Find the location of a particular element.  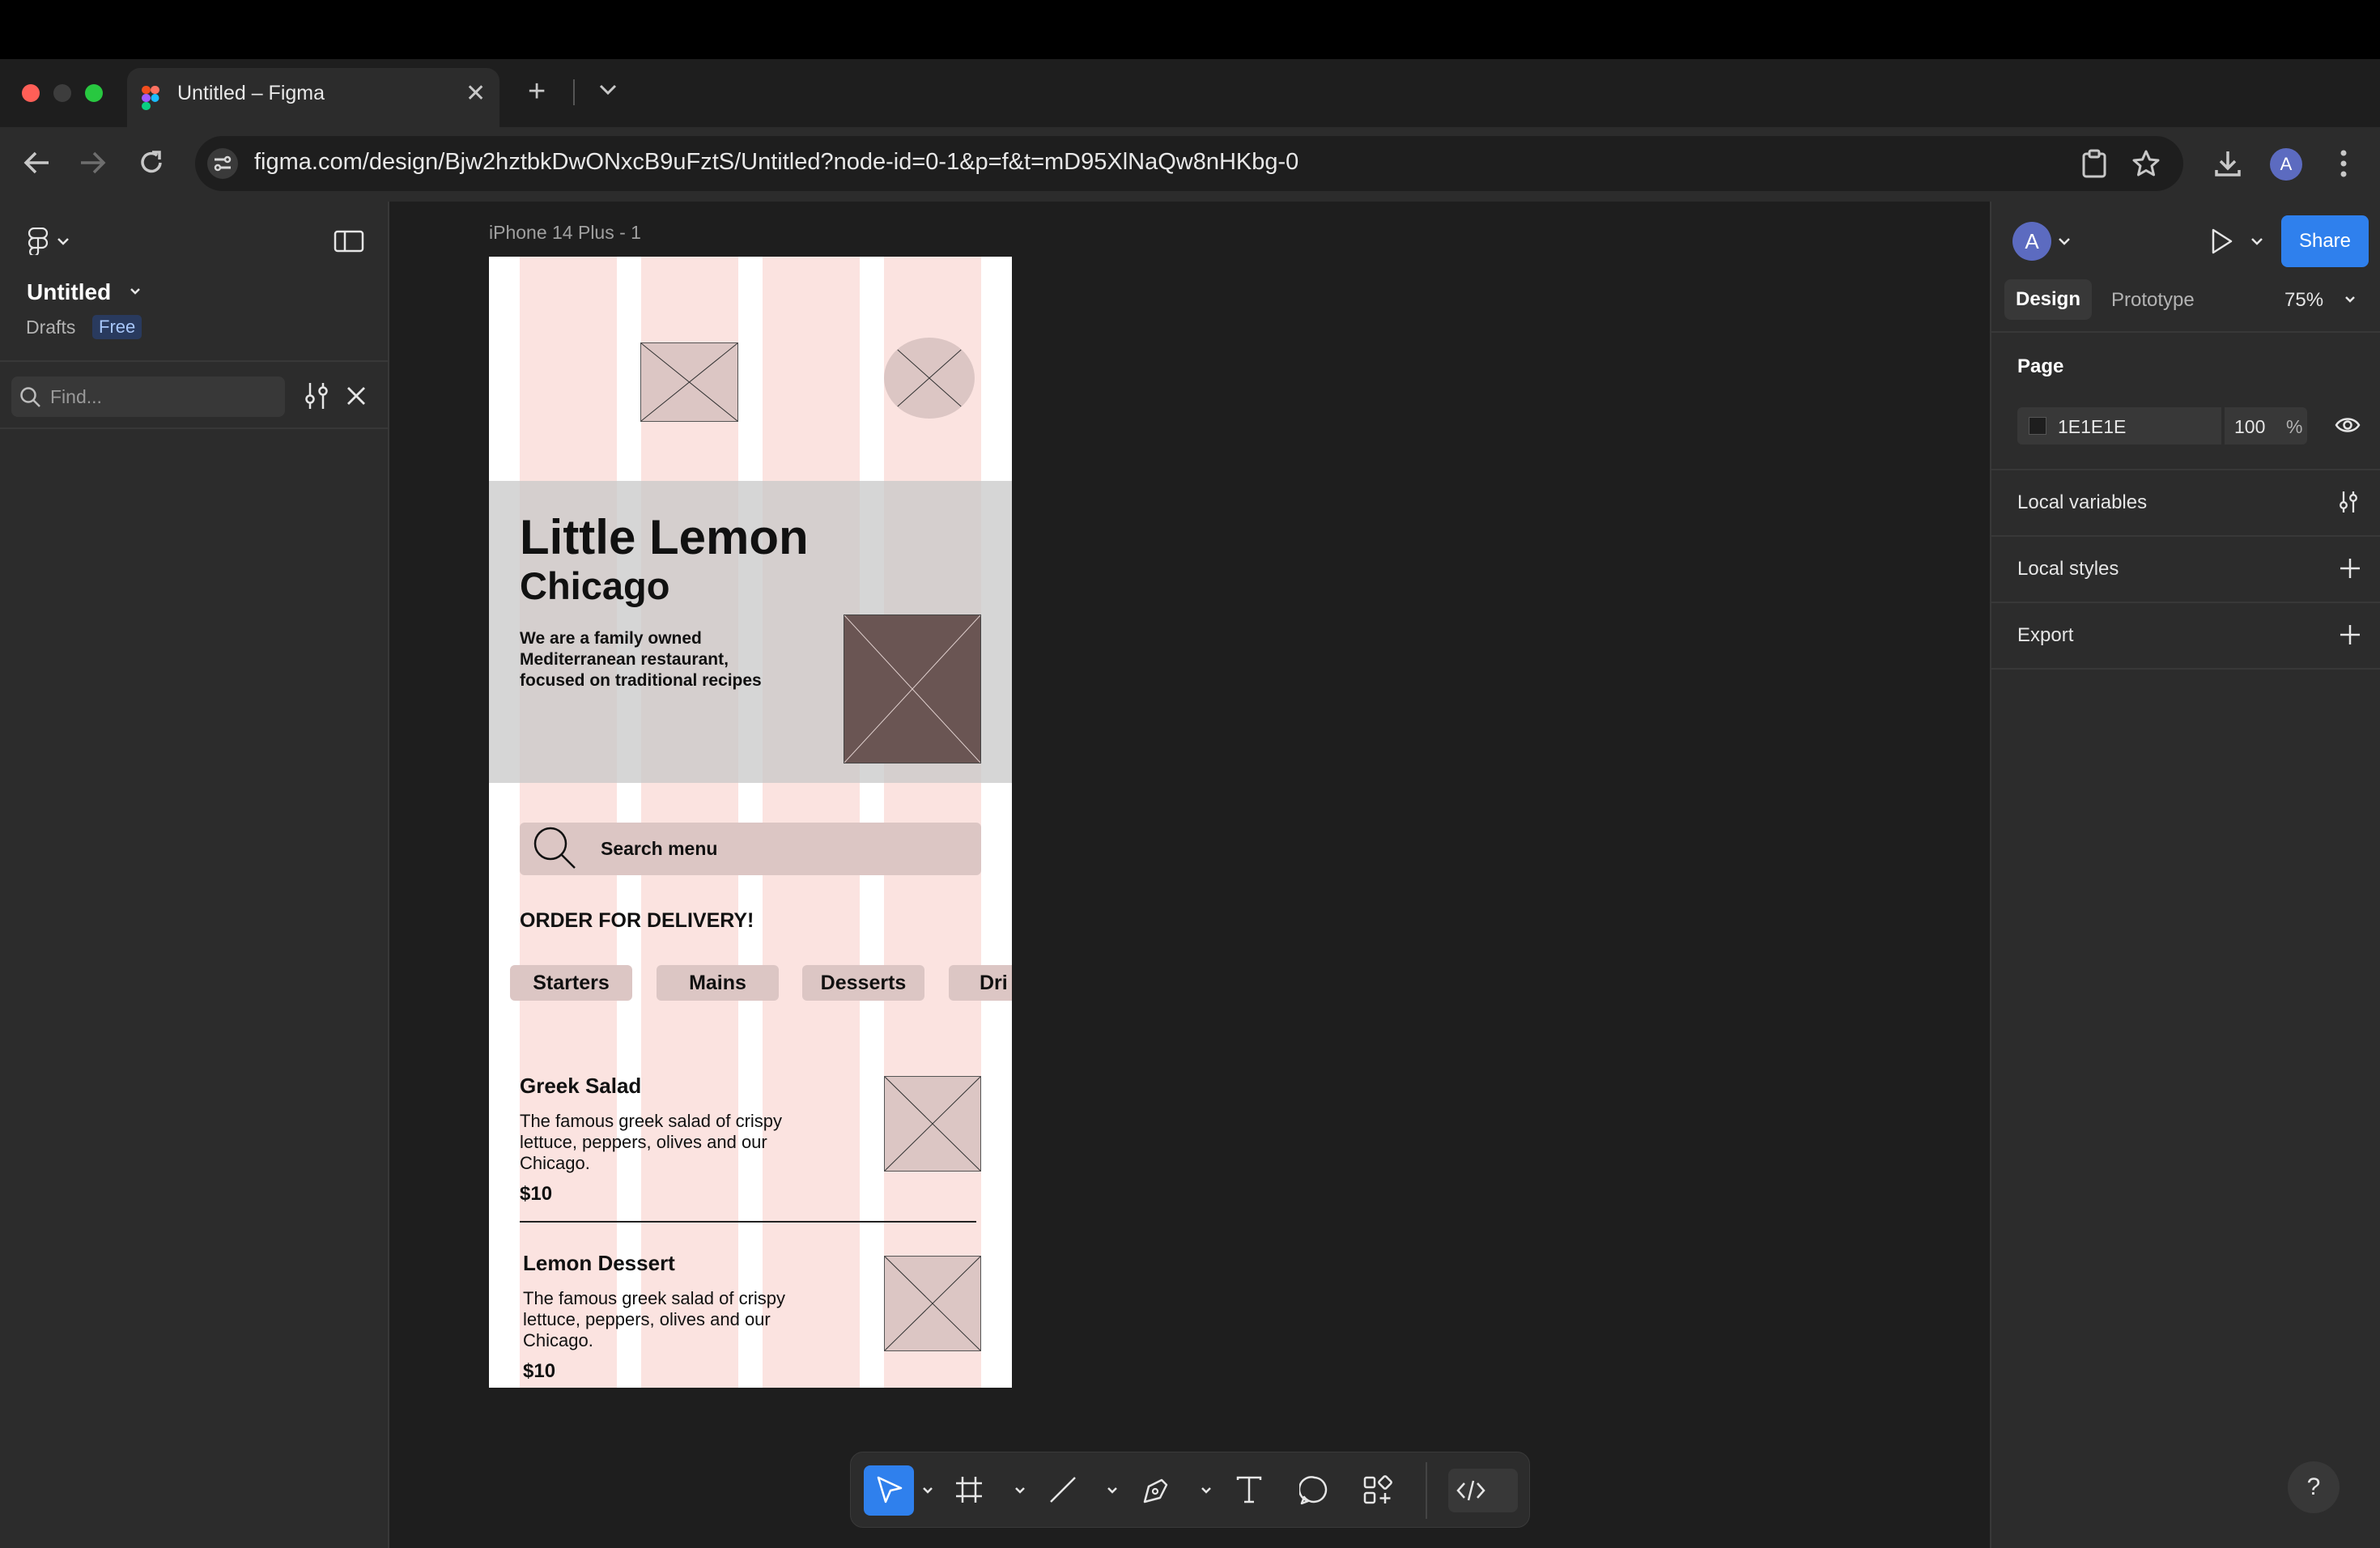

variables-divider is located at coordinates (2185, 536).